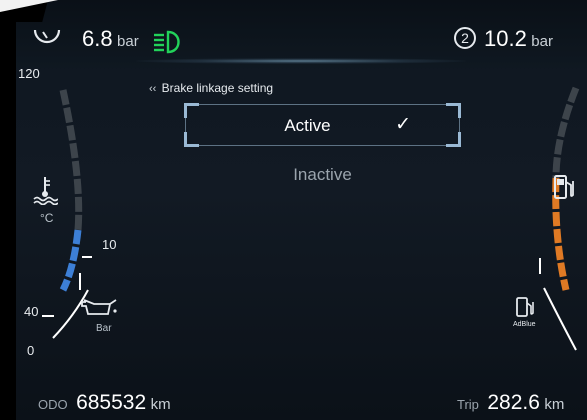 This screenshot has width=587, height=420. Describe the element at coordinates (513, 402) in the screenshot. I see `trip-value: 282.6` at that location.